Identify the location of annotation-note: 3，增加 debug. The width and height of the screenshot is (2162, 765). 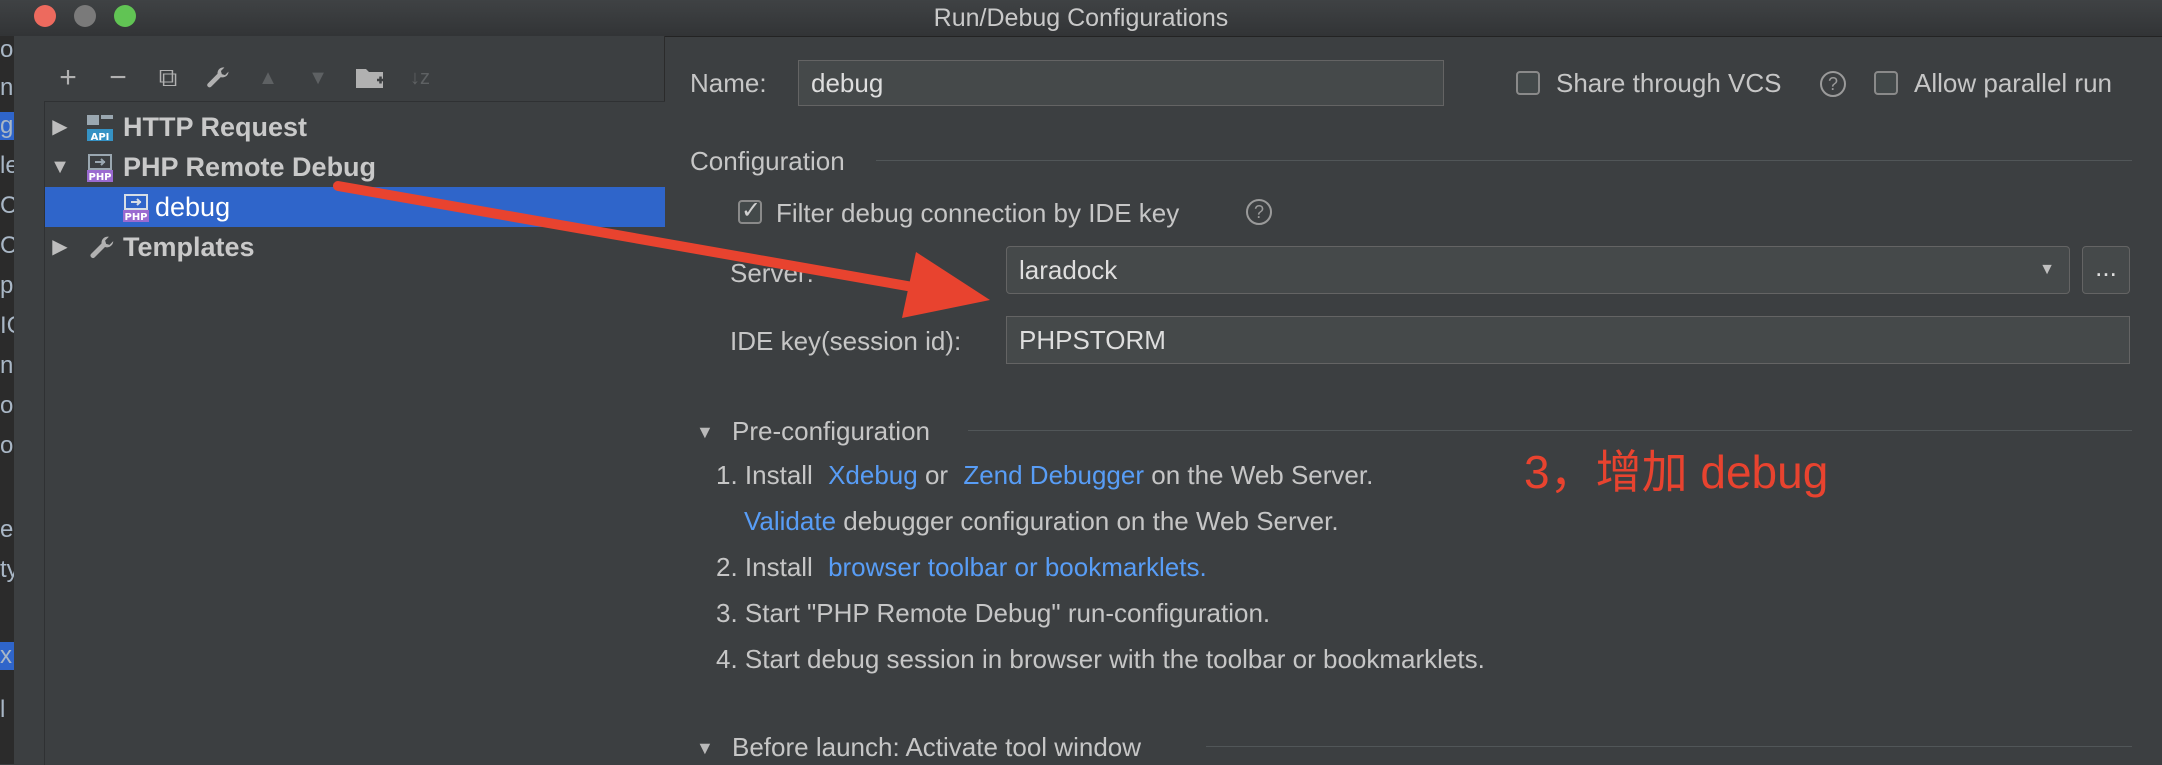
(1676, 472).